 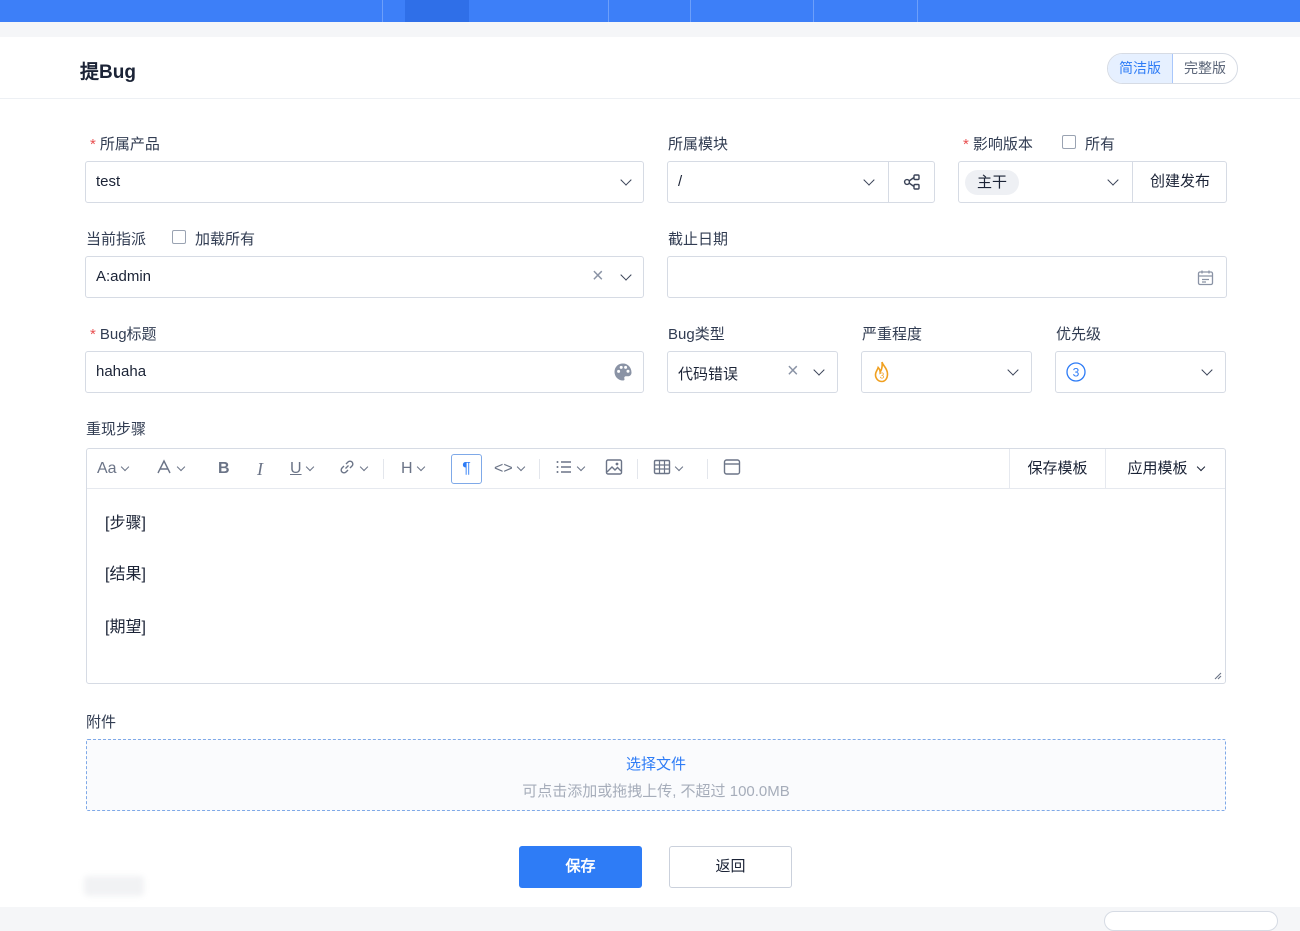 I want to click on apply-template-label: 应用模板, so click(x=1157, y=468).